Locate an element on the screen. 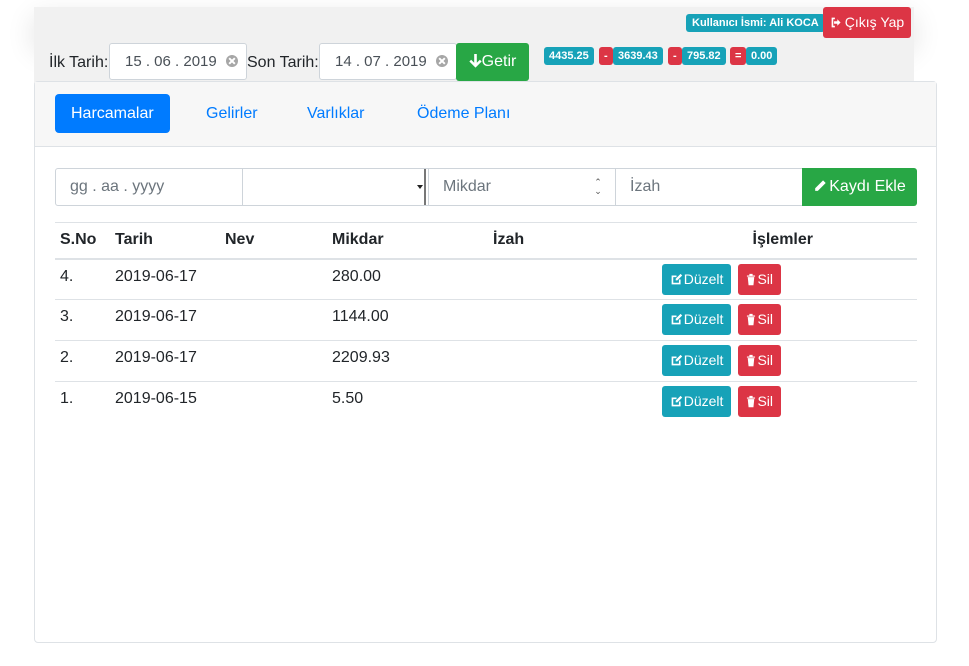 Image resolution: width=969 pixels, height=666 pixels. table-header-row: S.No Tarih Nev Mikdar İzah İşlemler is located at coordinates (486, 241).